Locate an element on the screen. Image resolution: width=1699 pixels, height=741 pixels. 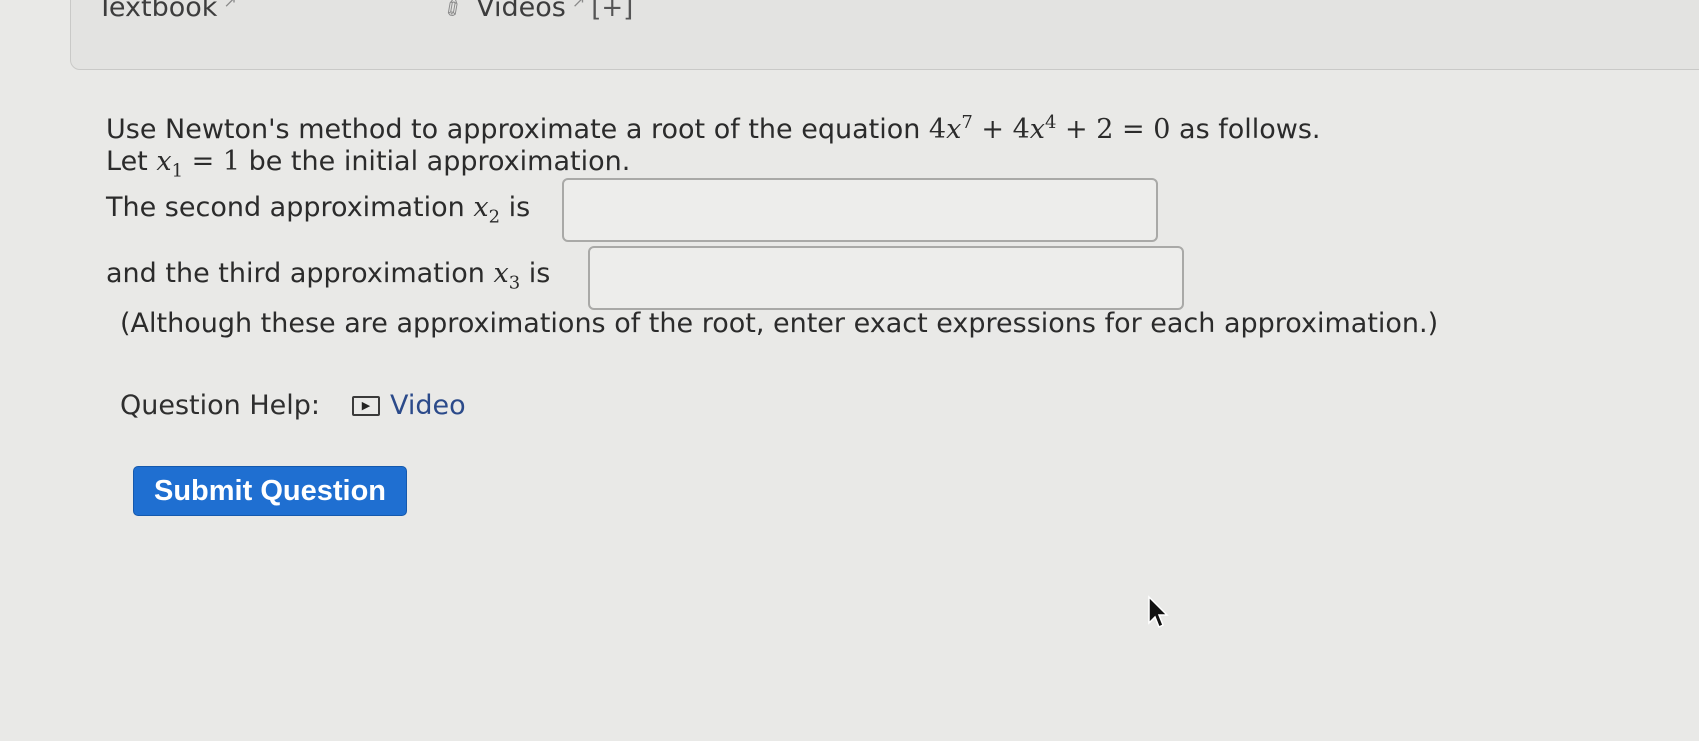
submit-question-button: Submit Question is located at coordinates (270, 491).